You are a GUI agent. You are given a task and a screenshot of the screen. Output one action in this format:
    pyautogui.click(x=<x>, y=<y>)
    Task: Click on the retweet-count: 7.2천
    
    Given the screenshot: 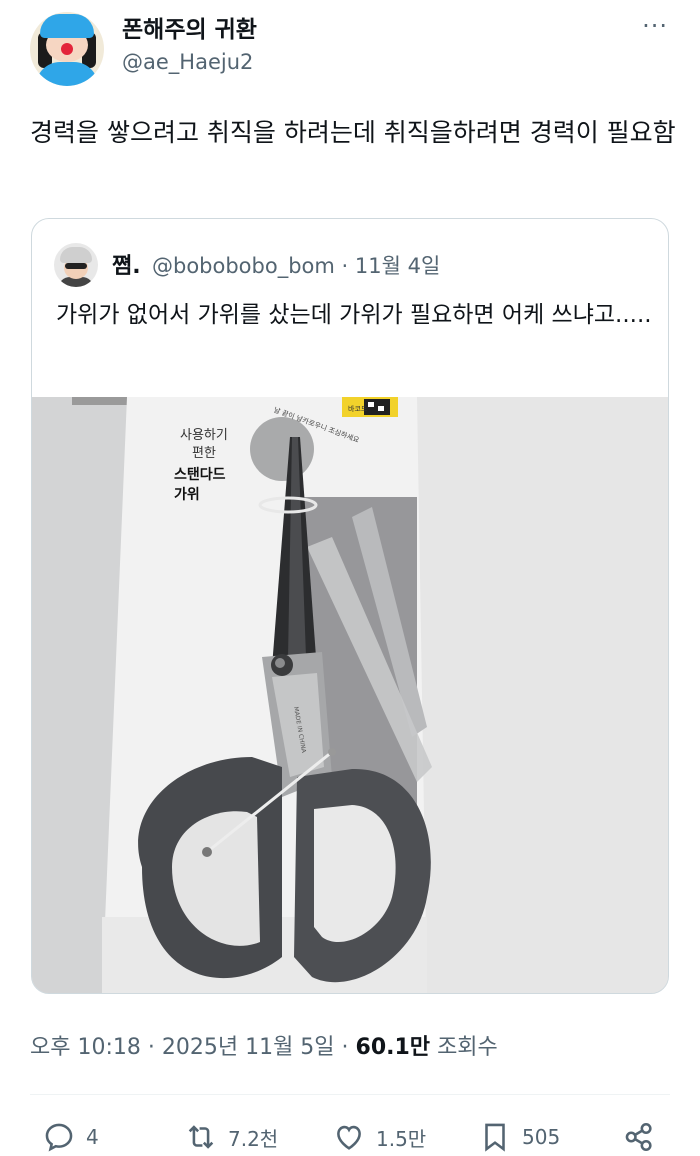 What is the action you would take?
    pyautogui.click(x=253, y=1138)
    